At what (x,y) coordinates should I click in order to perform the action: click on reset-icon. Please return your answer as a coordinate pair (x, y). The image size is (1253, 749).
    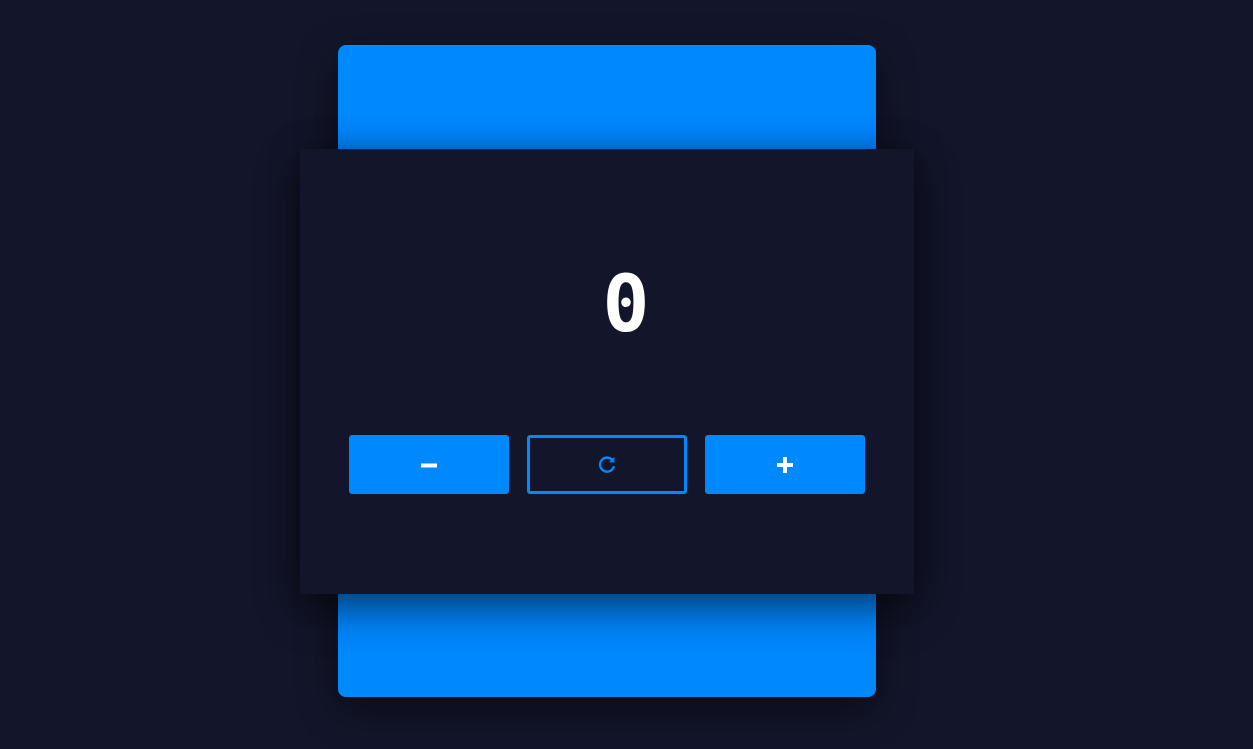
    Looking at the image, I should click on (606, 464).